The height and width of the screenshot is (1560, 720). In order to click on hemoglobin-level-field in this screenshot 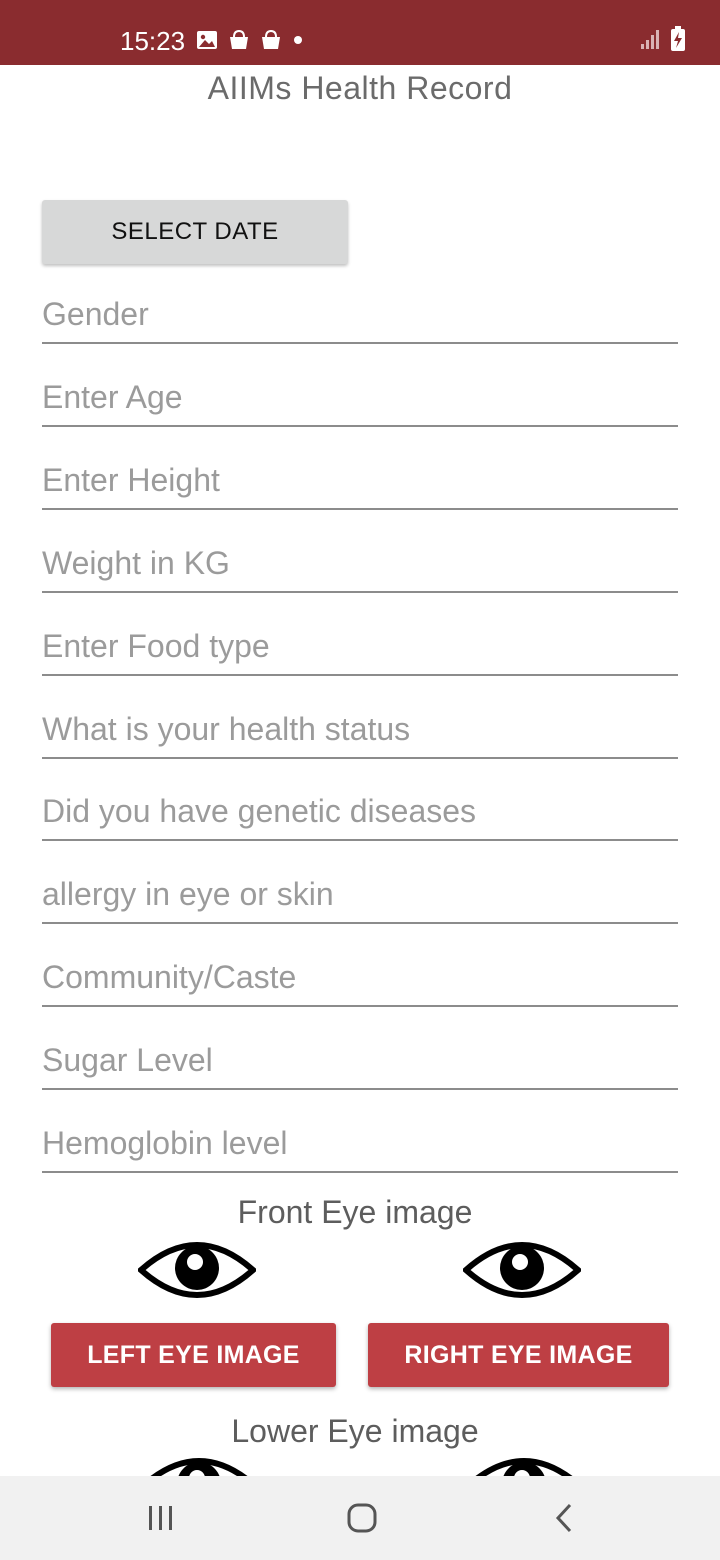, I will do `click(360, 1147)`.